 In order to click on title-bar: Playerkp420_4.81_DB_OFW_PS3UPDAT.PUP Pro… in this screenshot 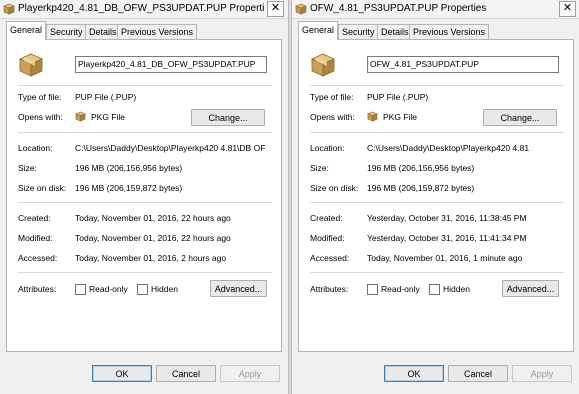, I will do `click(144, 9)`.